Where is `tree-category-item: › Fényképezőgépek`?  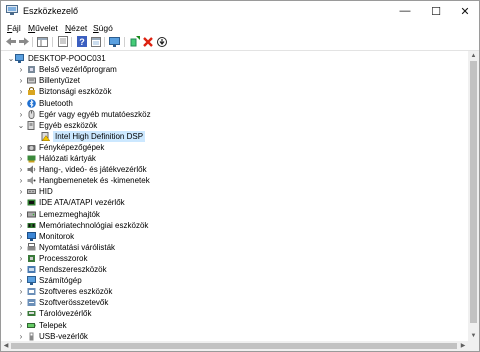
tree-category-item: › Fényképezőgépek is located at coordinates (231, 147).